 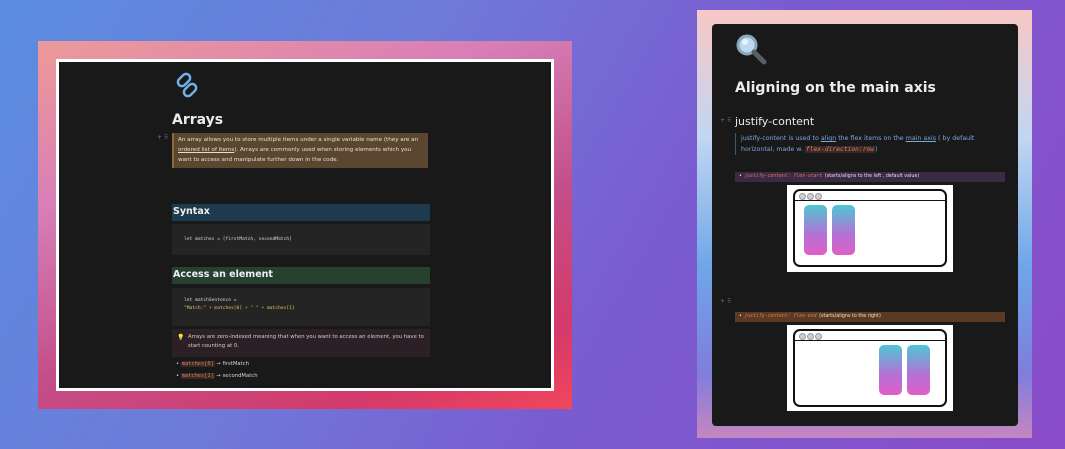 I want to click on list-item: • matches[1] → secondMatch, so click(x=217, y=376).